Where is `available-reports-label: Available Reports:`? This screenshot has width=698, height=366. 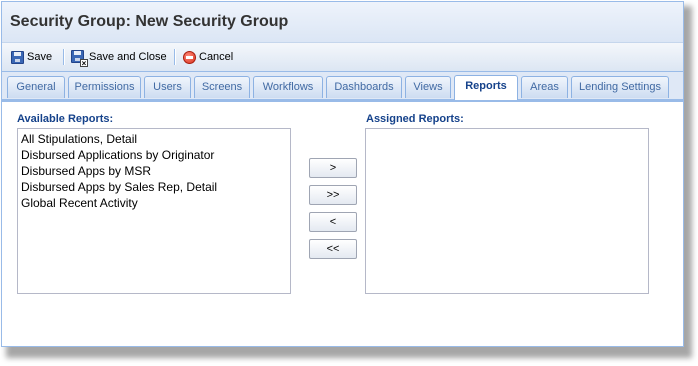 available-reports-label: Available Reports: is located at coordinates (65, 119).